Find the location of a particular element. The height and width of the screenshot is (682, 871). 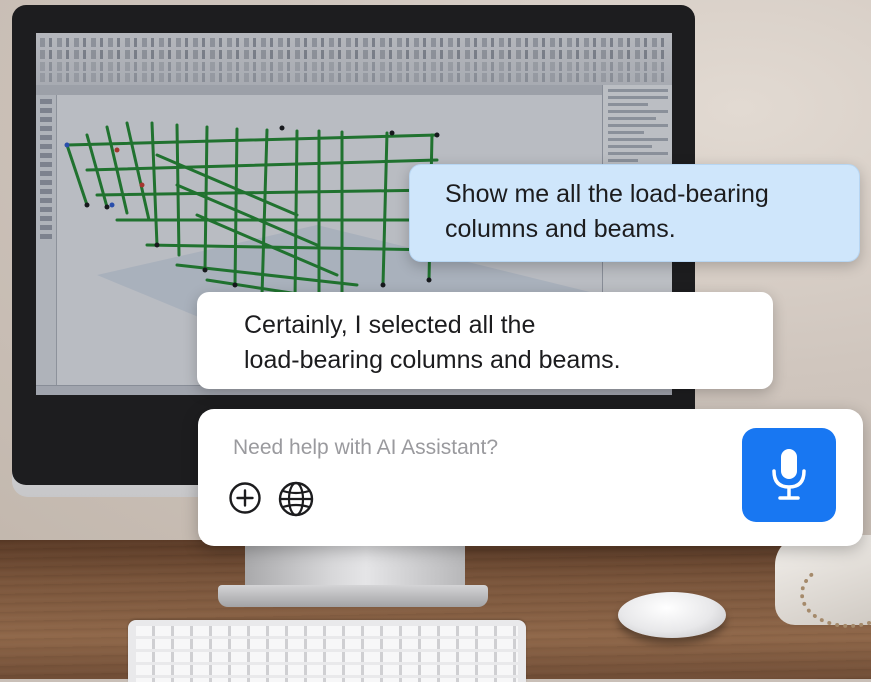

globe-icon is located at coordinates (296, 499).